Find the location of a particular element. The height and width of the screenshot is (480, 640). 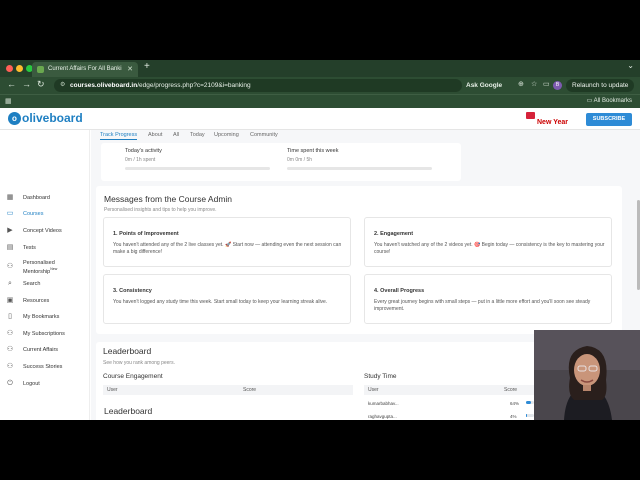

all-bookmarks-button: ▭ All Bookmarks is located at coordinates (609, 100).